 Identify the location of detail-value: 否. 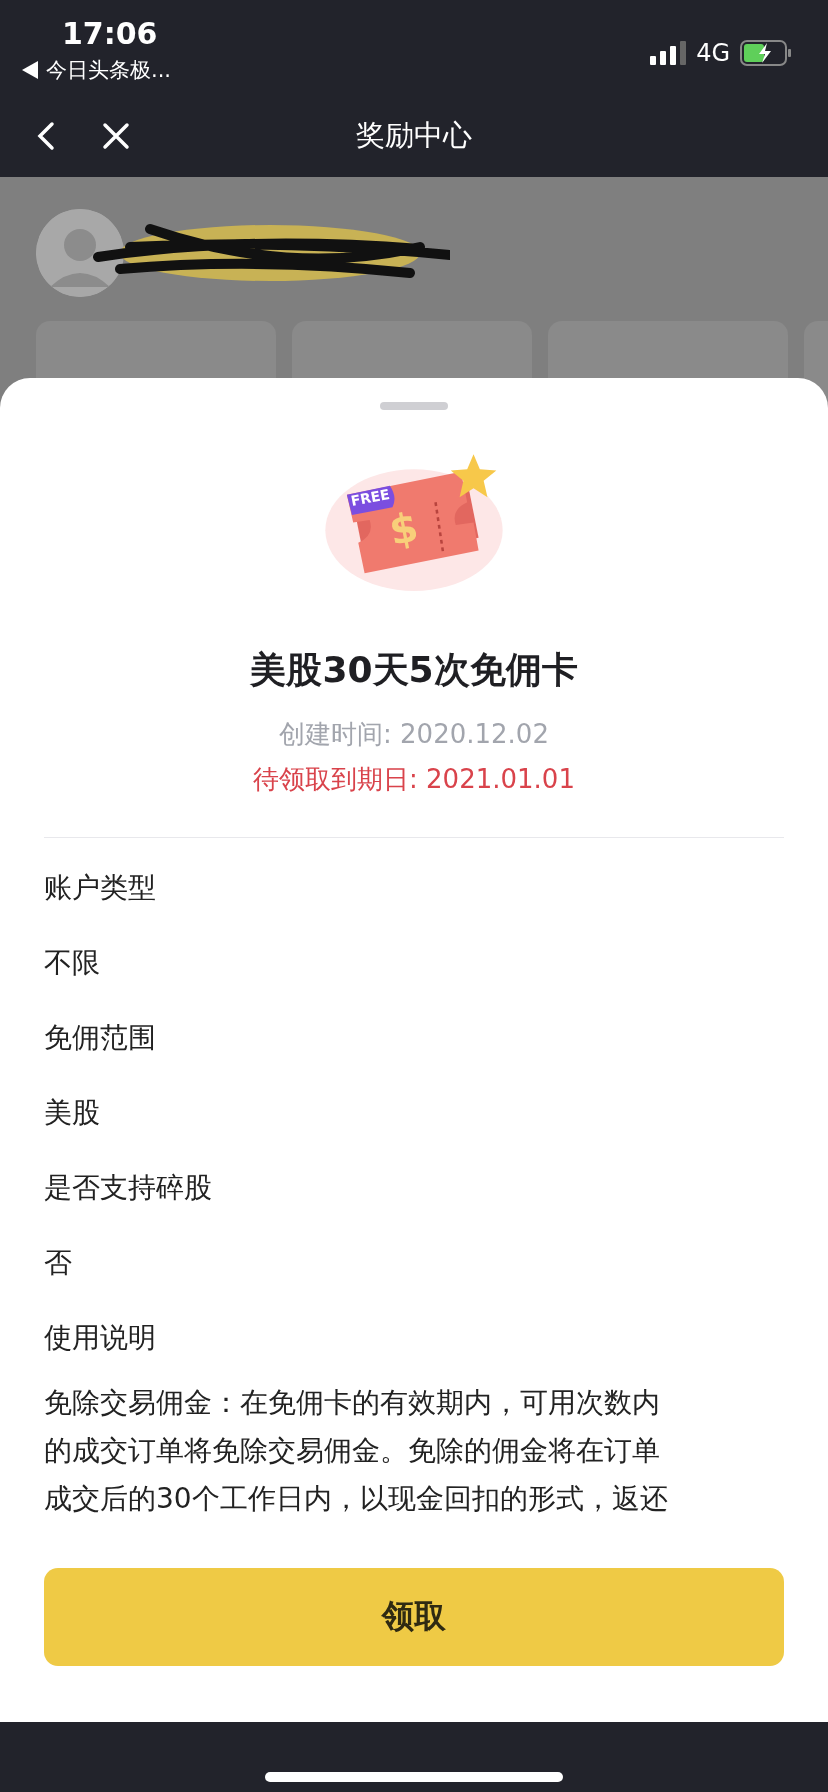
(58, 1263).